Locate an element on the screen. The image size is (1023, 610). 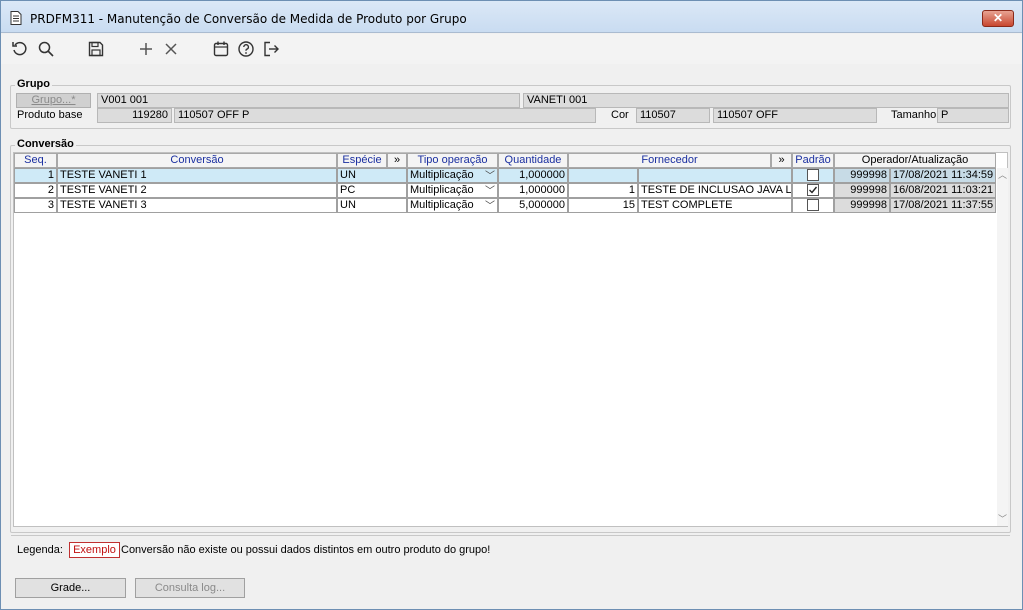
cell-seq: 1 is located at coordinates (35, 175).